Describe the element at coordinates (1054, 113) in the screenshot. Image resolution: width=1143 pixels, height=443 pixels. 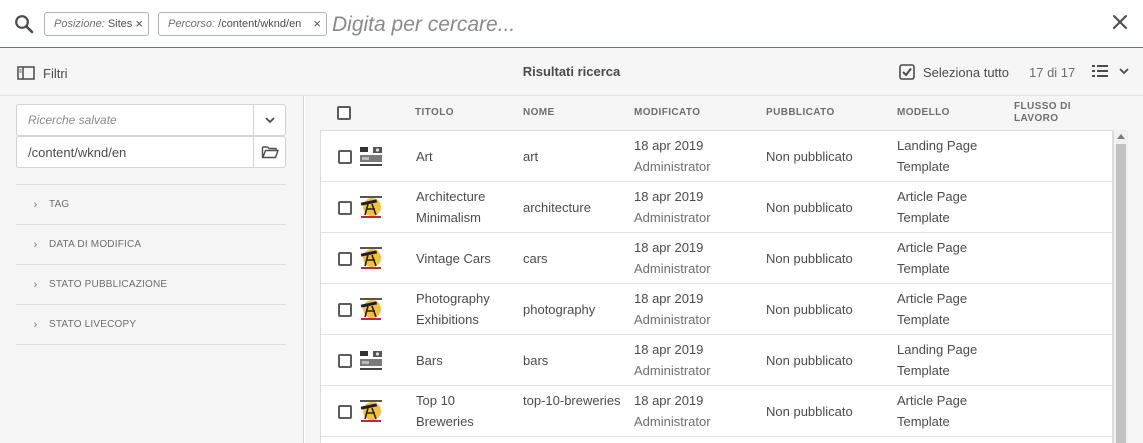
I see `column-header-workflow: FLUSSO DI LAVORO` at that location.